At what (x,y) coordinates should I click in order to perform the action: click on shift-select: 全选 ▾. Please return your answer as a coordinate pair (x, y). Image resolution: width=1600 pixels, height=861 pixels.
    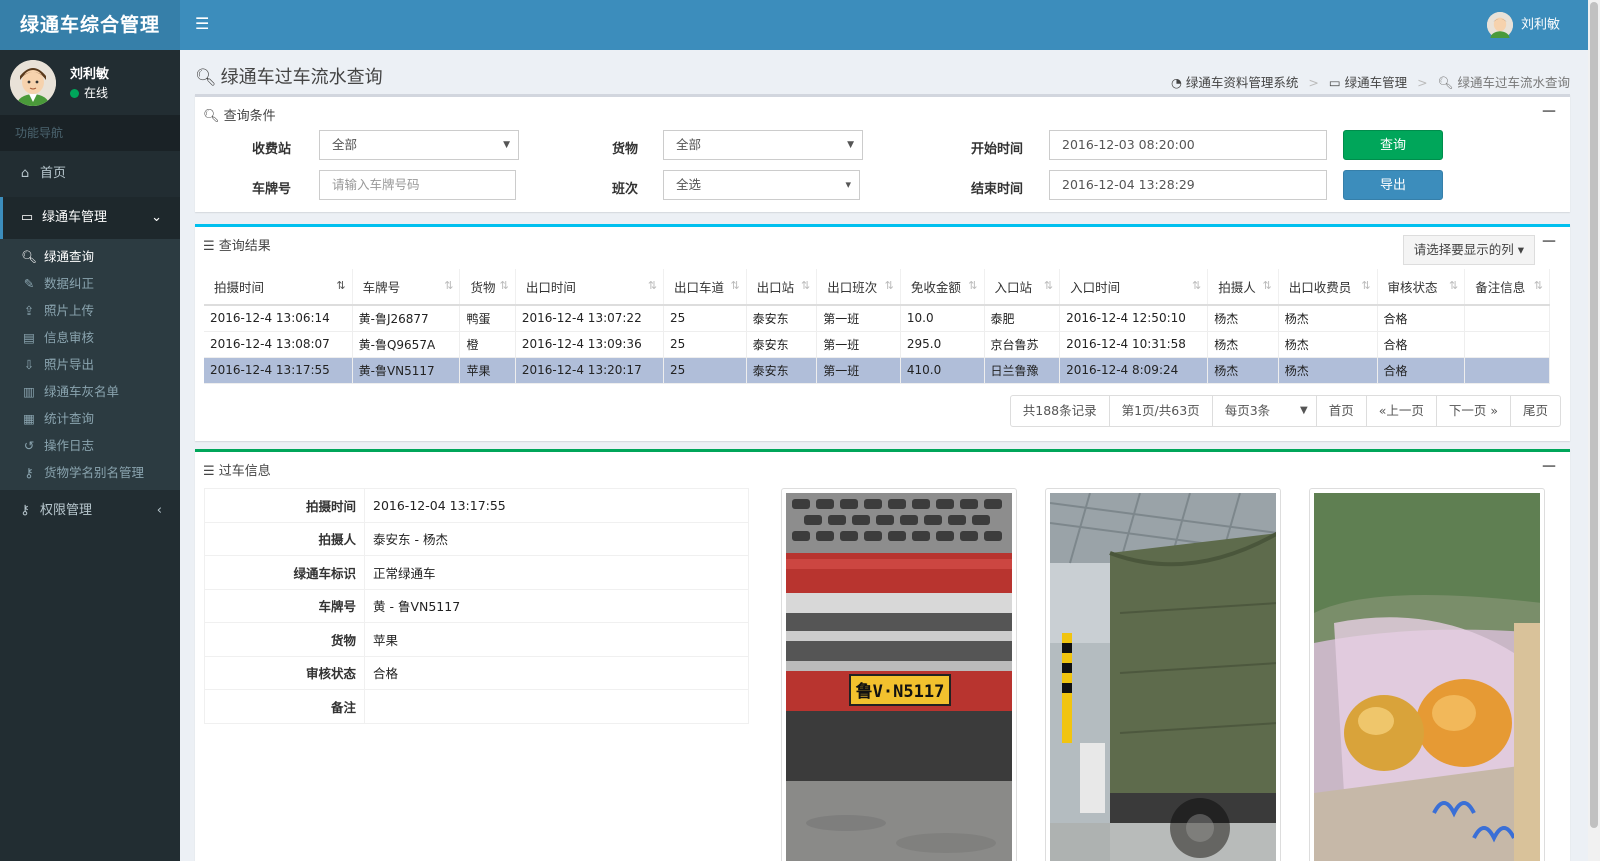
    Looking at the image, I should click on (761, 185).